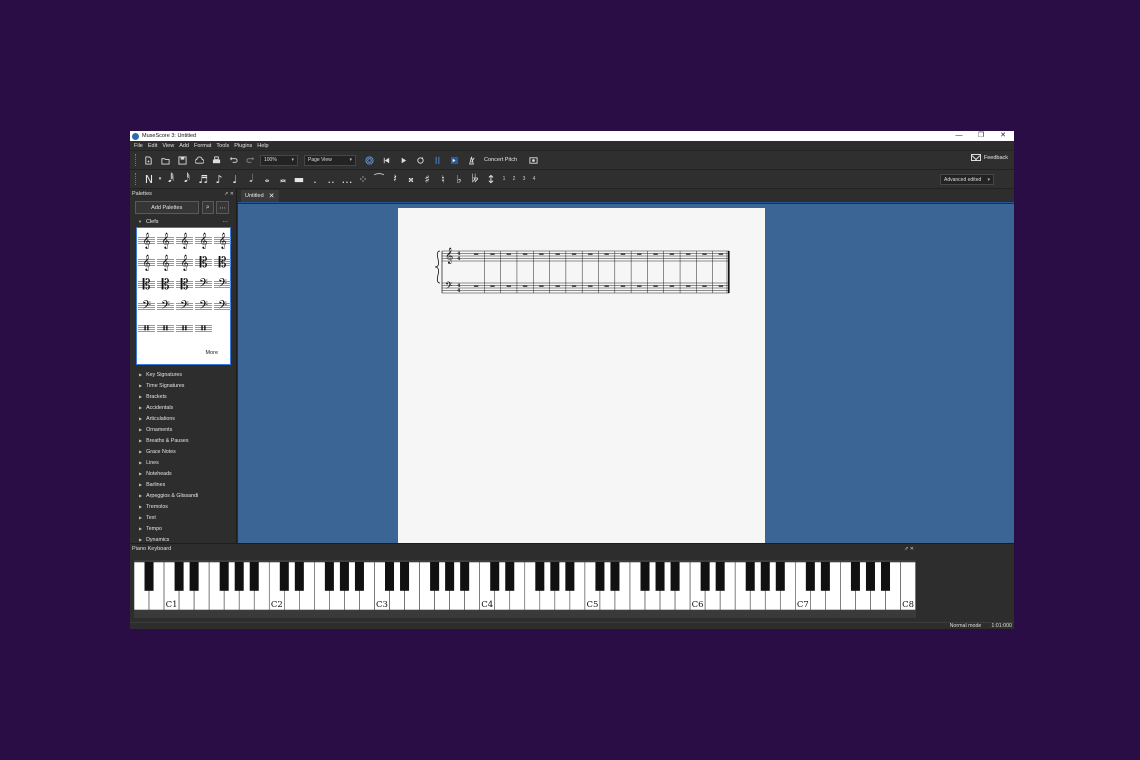  What do you see at coordinates (250, 160) in the screenshot?
I see `redo-icon` at bounding box center [250, 160].